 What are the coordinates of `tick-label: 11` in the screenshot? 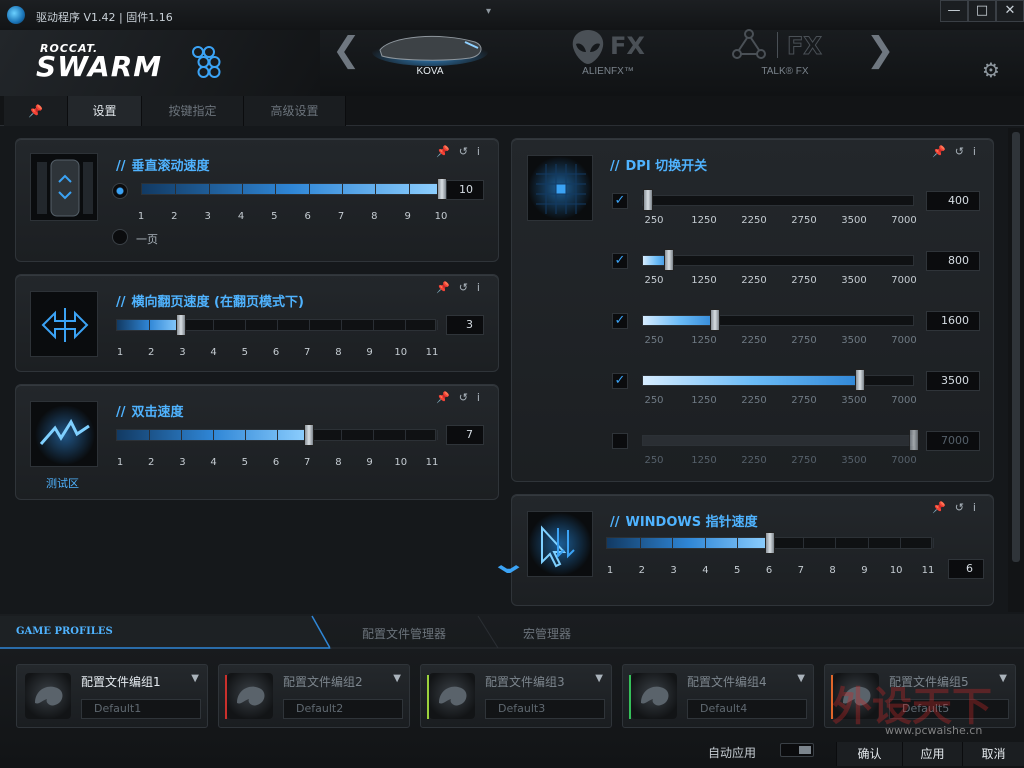 It's located at (432, 352).